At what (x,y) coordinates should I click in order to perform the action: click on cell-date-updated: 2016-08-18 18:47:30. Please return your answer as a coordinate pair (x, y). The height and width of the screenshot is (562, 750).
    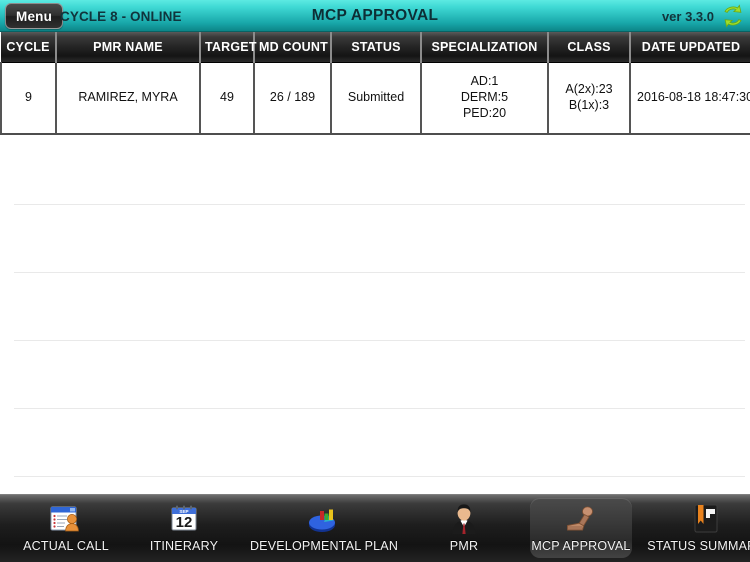
    Looking at the image, I should click on (690, 98).